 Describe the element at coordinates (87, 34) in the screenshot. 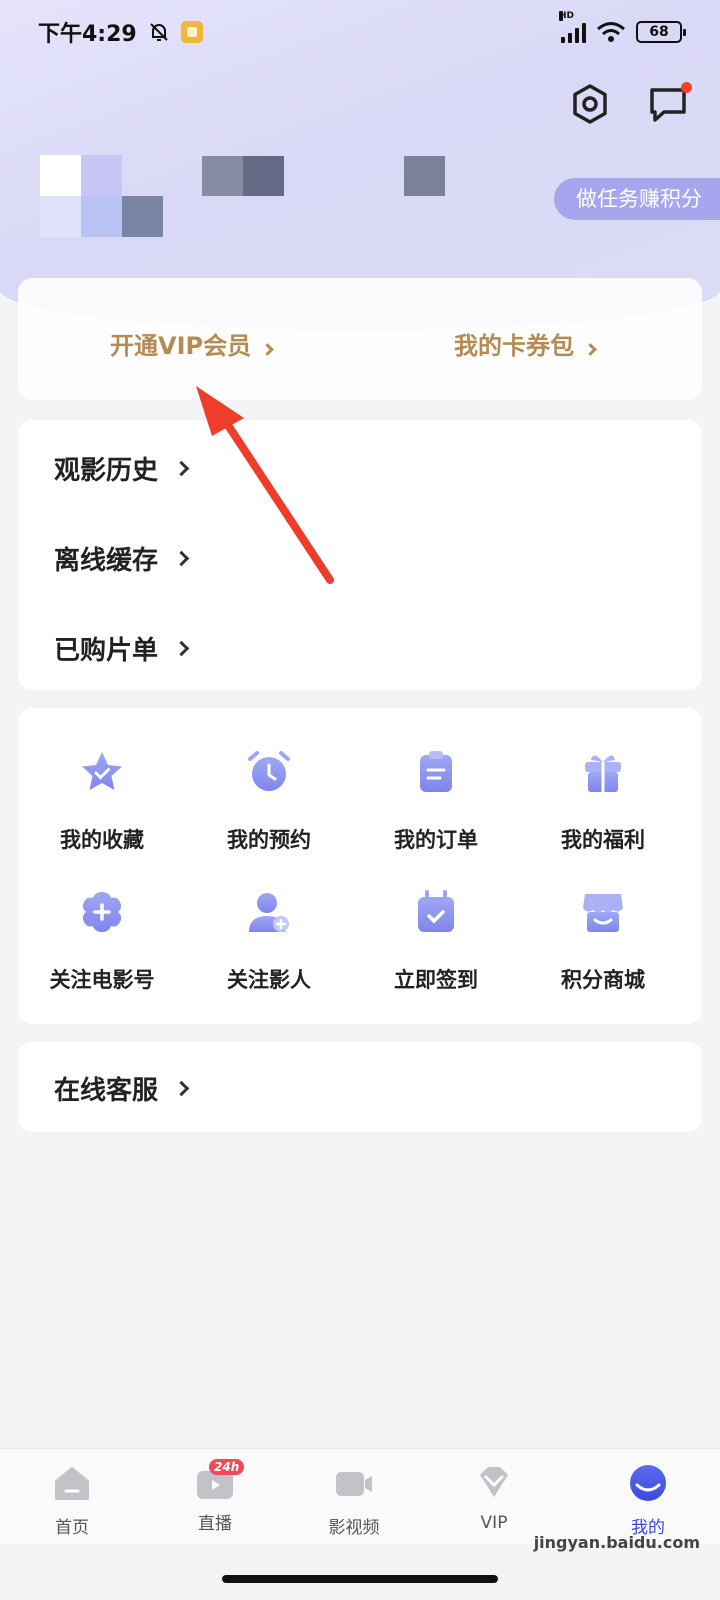

I see `status-time: 下午4:29` at that location.